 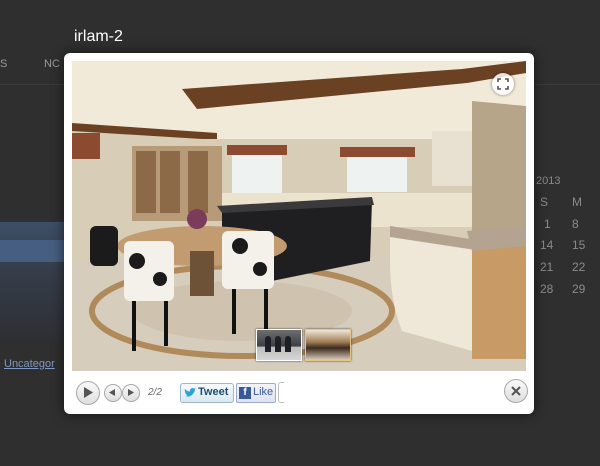 What do you see at coordinates (547, 224) in the screenshot?
I see `calendar-day: 1` at bounding box center [547, 224].